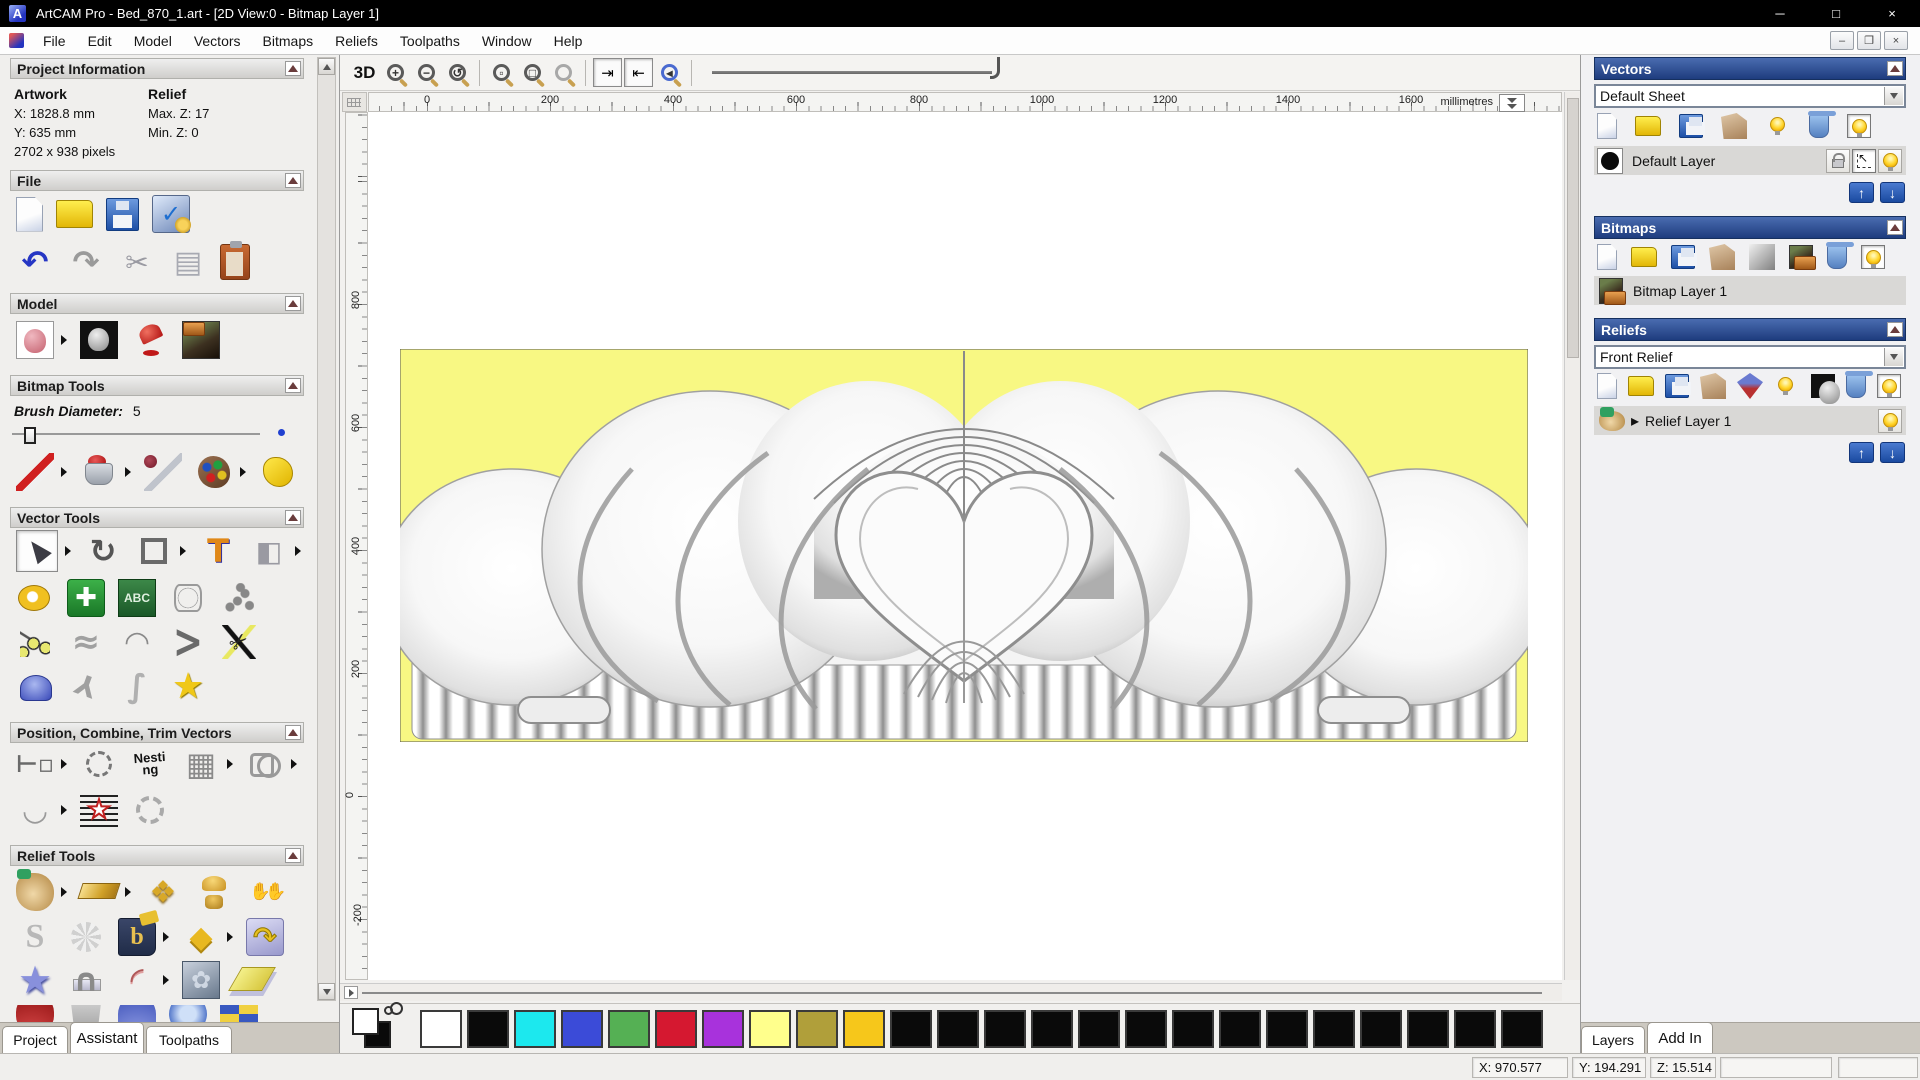  Describe the element at coordinates (1892, 452) in the screenshot. I see `move-relief-layer-down-button: ↓` at that location.